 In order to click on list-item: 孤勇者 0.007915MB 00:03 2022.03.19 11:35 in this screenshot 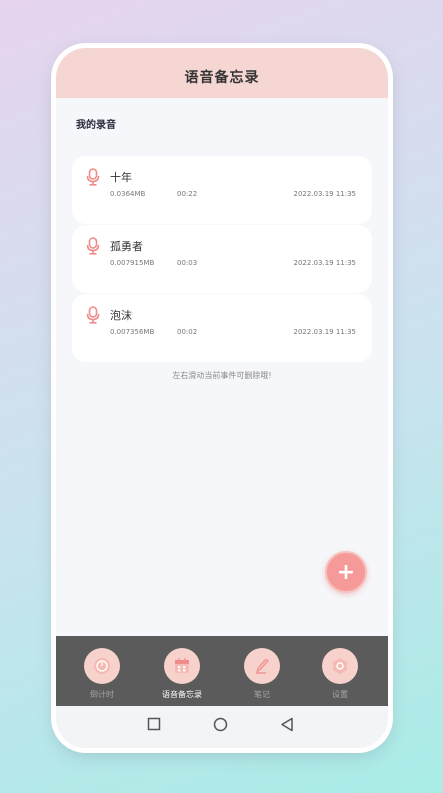, I will do `click(222, 259)`.